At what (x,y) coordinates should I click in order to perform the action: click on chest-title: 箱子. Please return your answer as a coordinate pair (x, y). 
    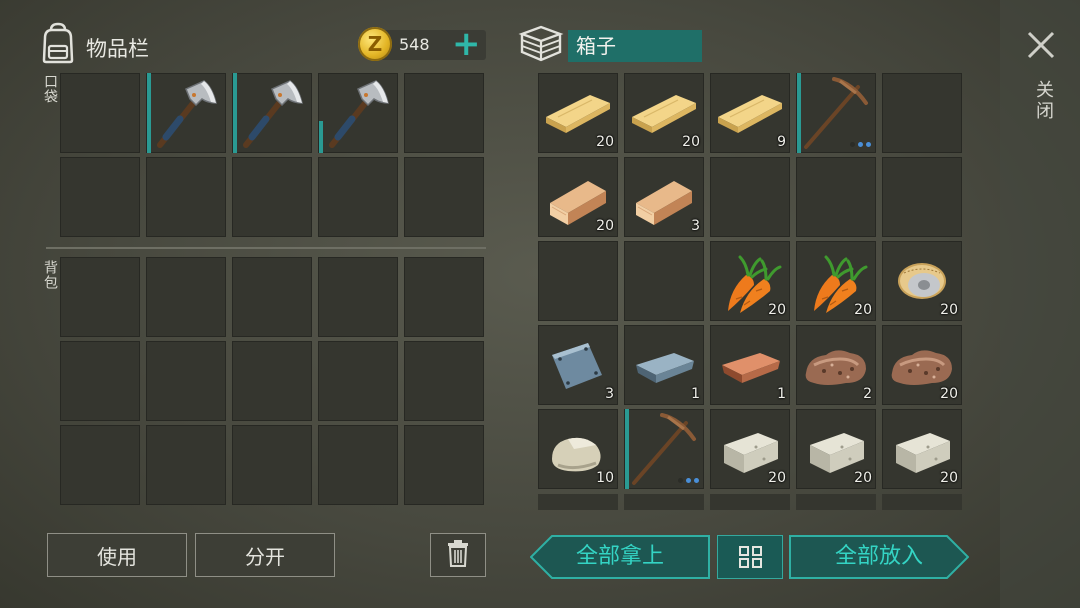
    Looking at the image, I should click on (635, 46).